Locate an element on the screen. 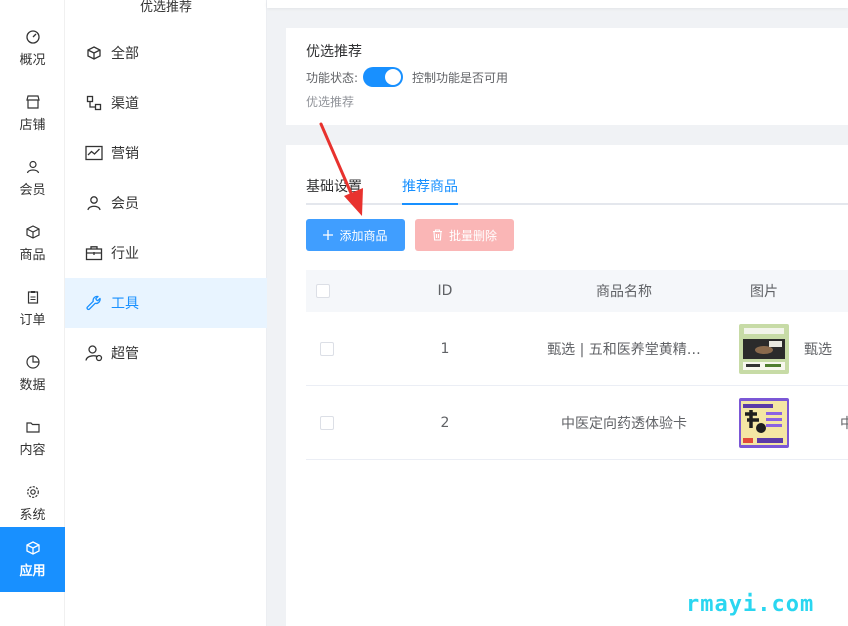 The image size is (848, 626). rail-item-member: 会员 is located at coordinates (32, 178).